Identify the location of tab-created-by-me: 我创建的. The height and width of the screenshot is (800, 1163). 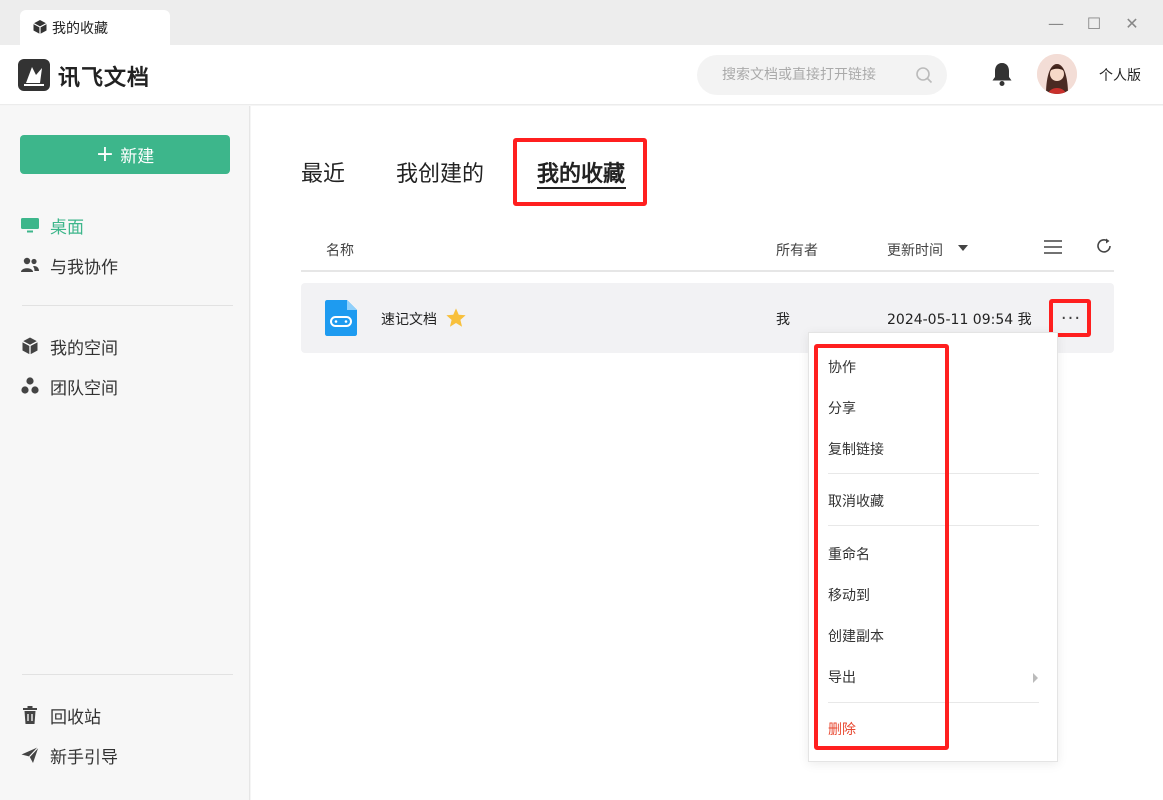
(440, 172).